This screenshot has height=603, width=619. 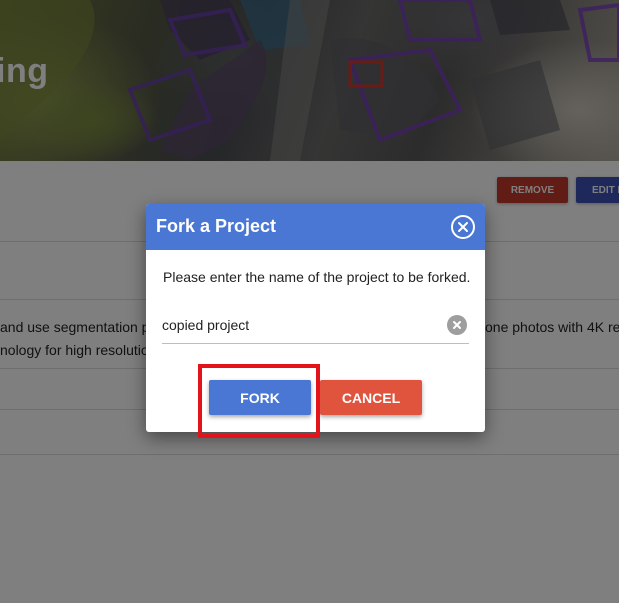 What do you see at coordinates (371, 397) in the screenshot?
I see `cancel-button: CANCEL` at bounding box center [371, 397].